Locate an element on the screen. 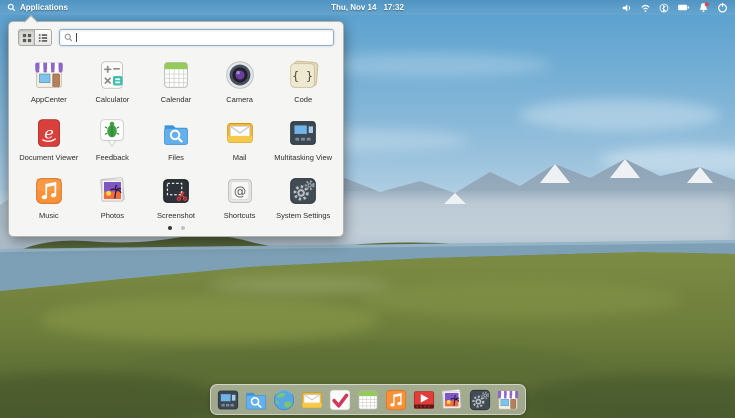  grid-view-icon is located at coordinates (26, 37).